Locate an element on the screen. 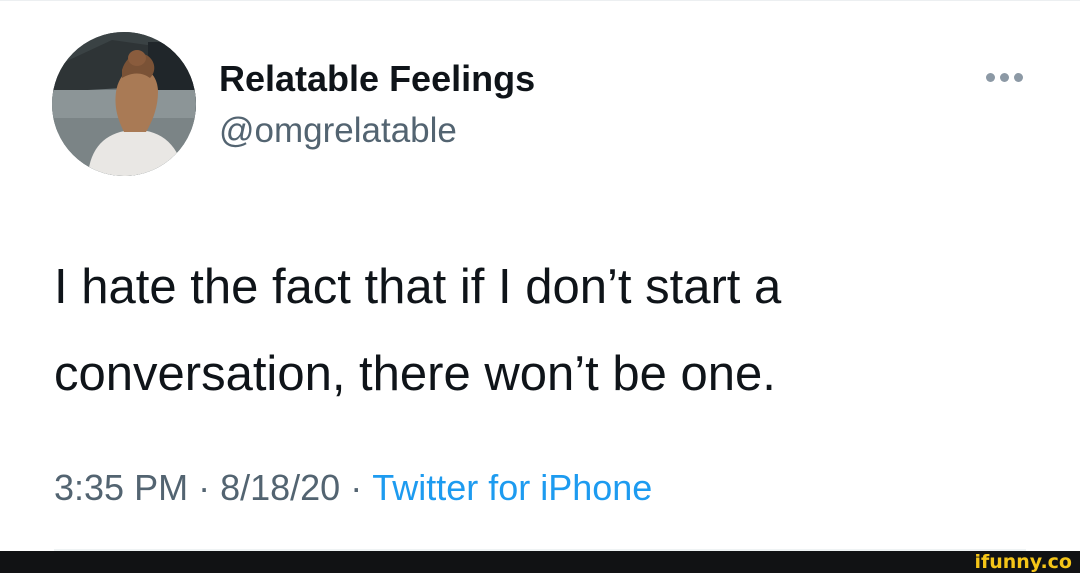 Image resolution: width=1080 pixels, height=573 pixels. top-divider is located at coordinates (540, 0).